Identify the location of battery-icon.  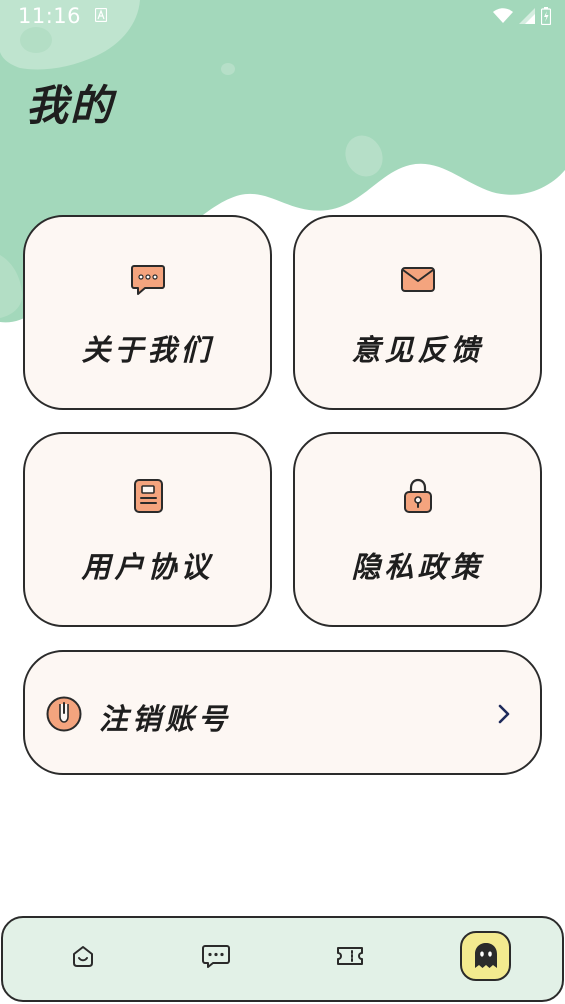
(546, 16).